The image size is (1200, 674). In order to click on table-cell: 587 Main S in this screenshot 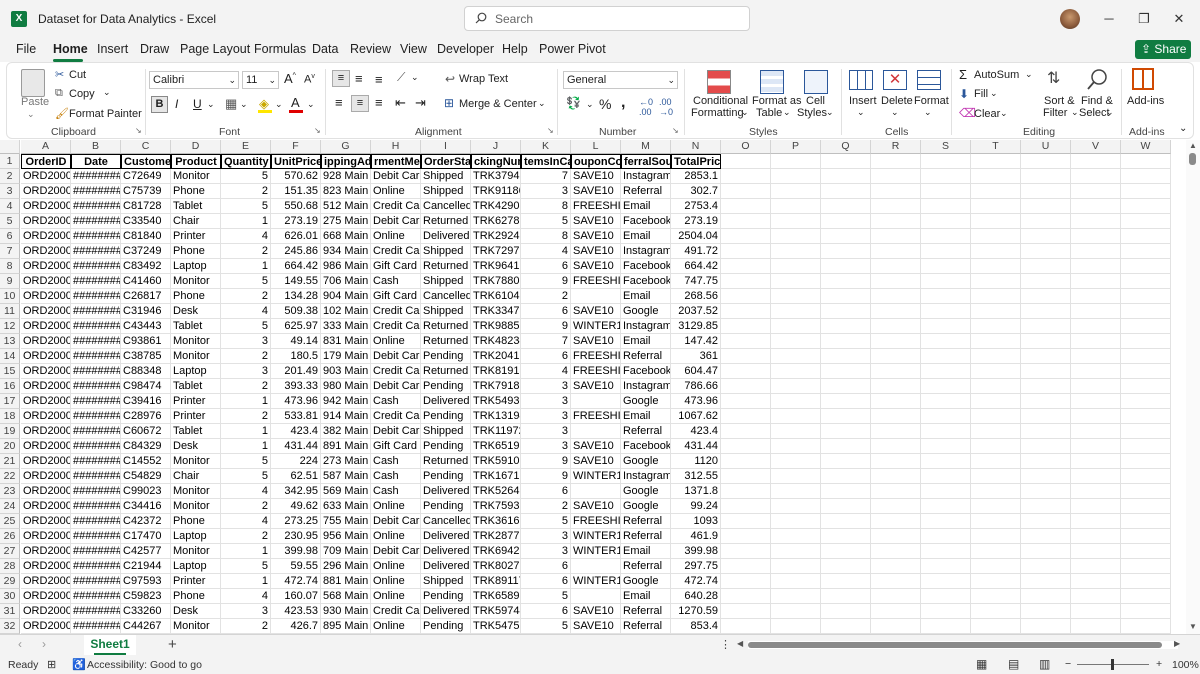, I will do `click(346, 476)`.